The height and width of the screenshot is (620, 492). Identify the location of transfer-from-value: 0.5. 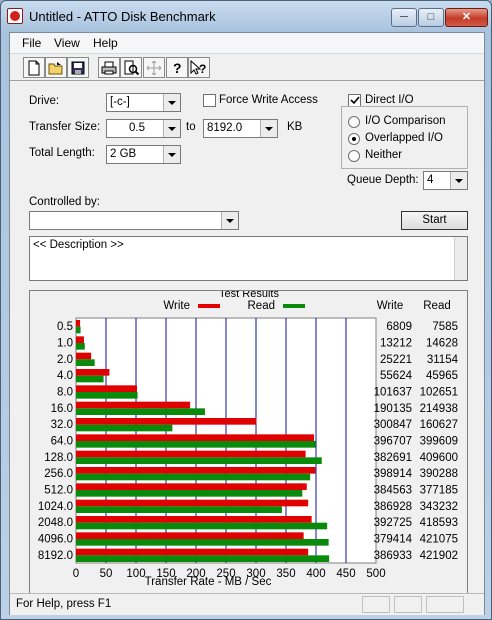
(137, 128).